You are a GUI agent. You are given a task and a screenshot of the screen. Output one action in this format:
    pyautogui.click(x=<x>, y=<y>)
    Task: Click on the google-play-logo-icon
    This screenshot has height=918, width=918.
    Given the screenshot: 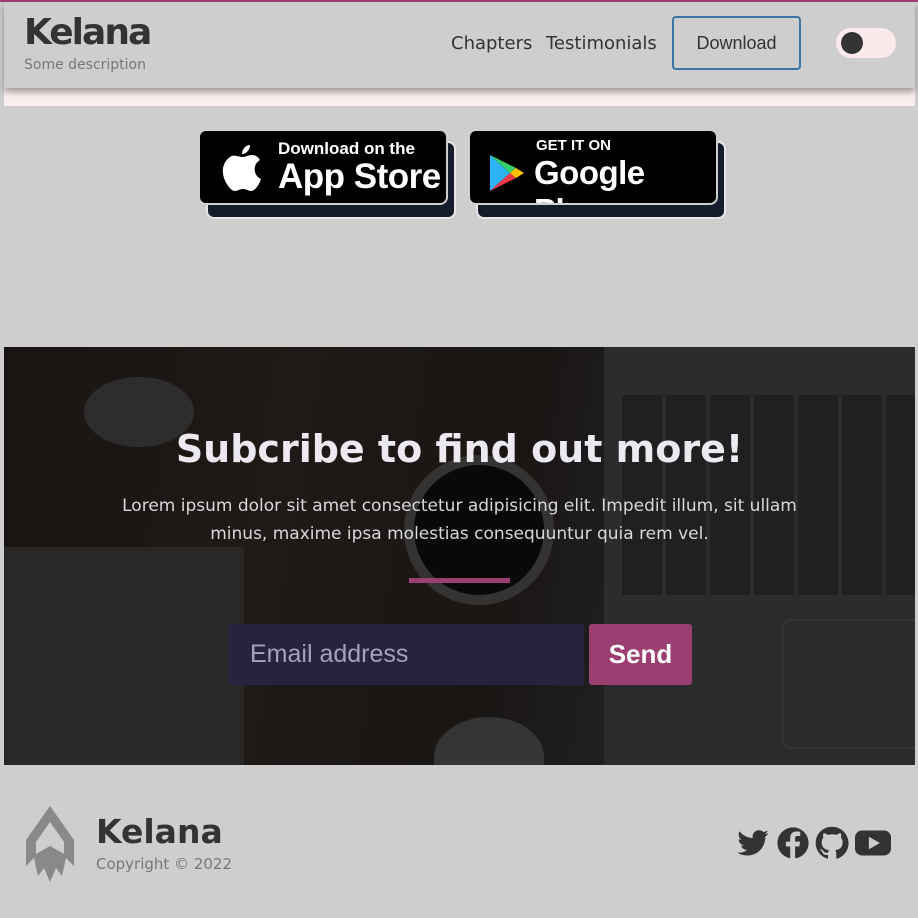 What is the action you would take?
    pyautogui.click(x=507, y=173)
    